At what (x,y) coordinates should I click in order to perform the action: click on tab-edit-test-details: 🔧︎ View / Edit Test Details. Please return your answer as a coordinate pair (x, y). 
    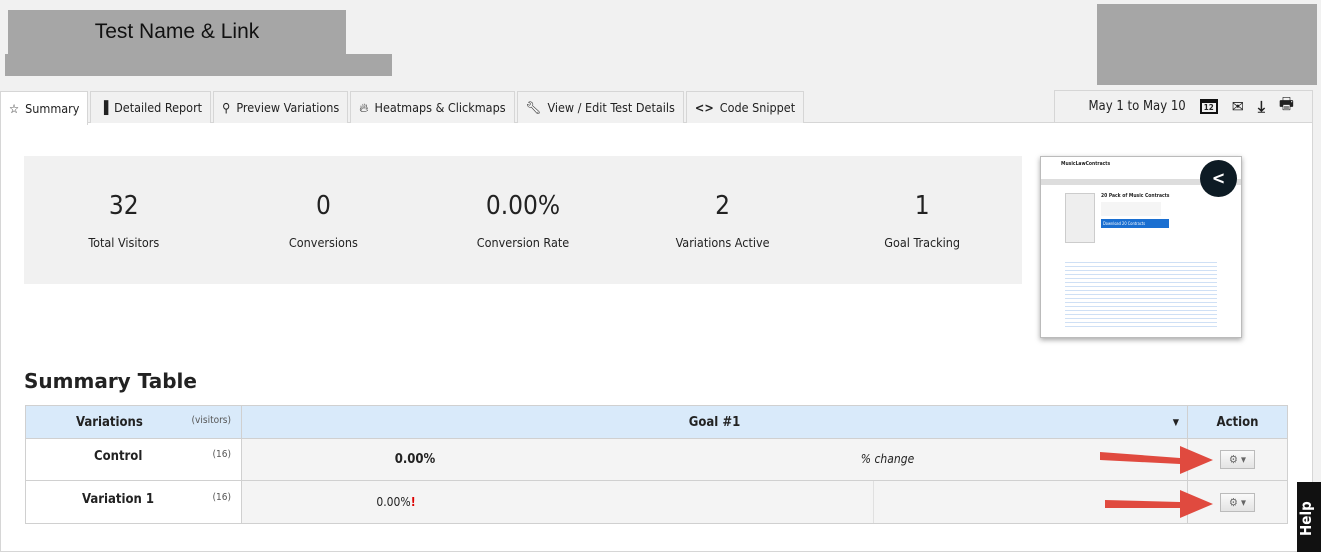
    Looking at the image, I should click on (600, 107).